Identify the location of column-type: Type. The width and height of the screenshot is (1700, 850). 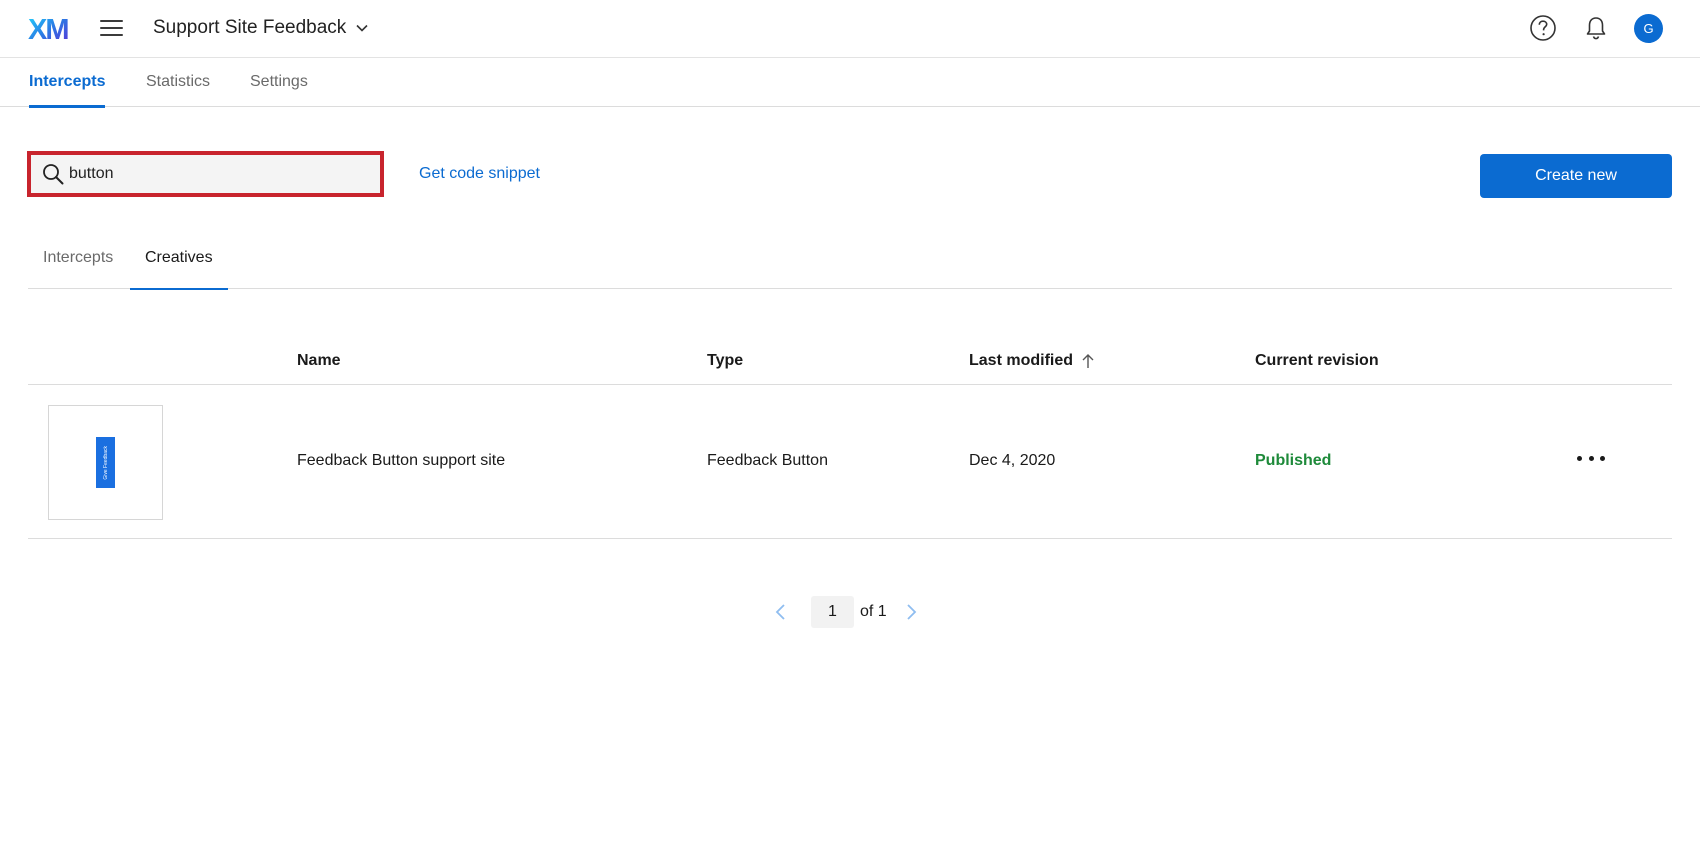
(725, 361).